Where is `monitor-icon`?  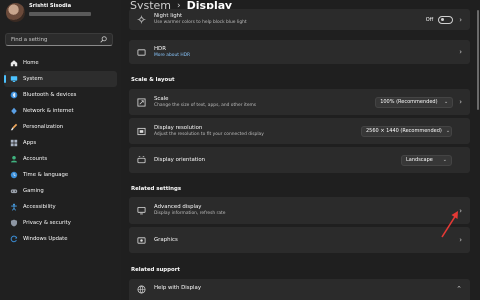 monitor-icon is located at coordinates (141, 210).